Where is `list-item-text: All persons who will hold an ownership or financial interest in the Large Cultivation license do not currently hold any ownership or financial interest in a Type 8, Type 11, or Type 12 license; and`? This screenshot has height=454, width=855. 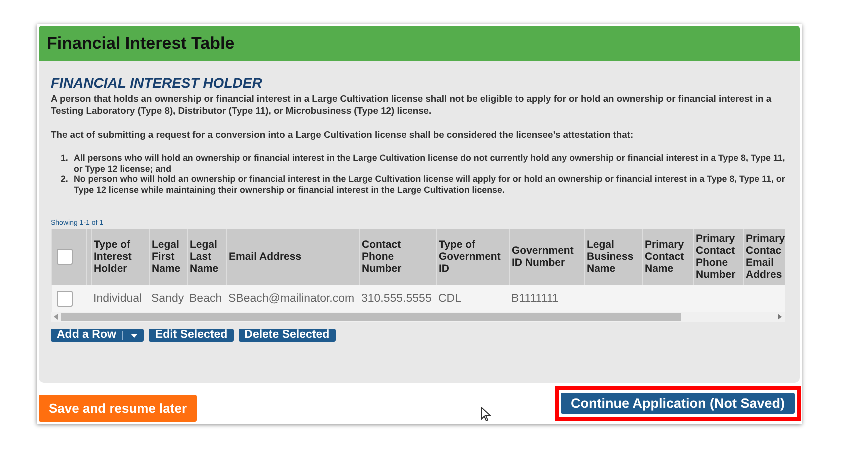
list-item-text: All persons who will hold an ownership or financial interest in the Large Cultivation license do not currently hold any ownership or financial interest in a Type 8, Type 11, or Type 12 license; and is located at coordinates (430, 163).